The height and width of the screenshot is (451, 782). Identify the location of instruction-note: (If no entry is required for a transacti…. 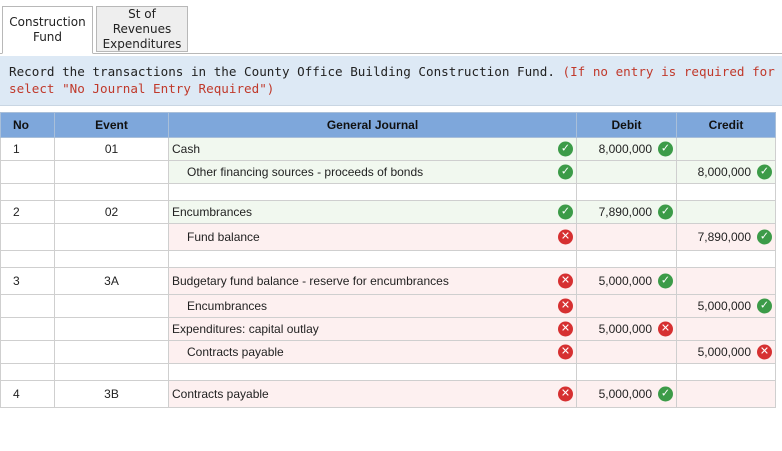
(672, 71).